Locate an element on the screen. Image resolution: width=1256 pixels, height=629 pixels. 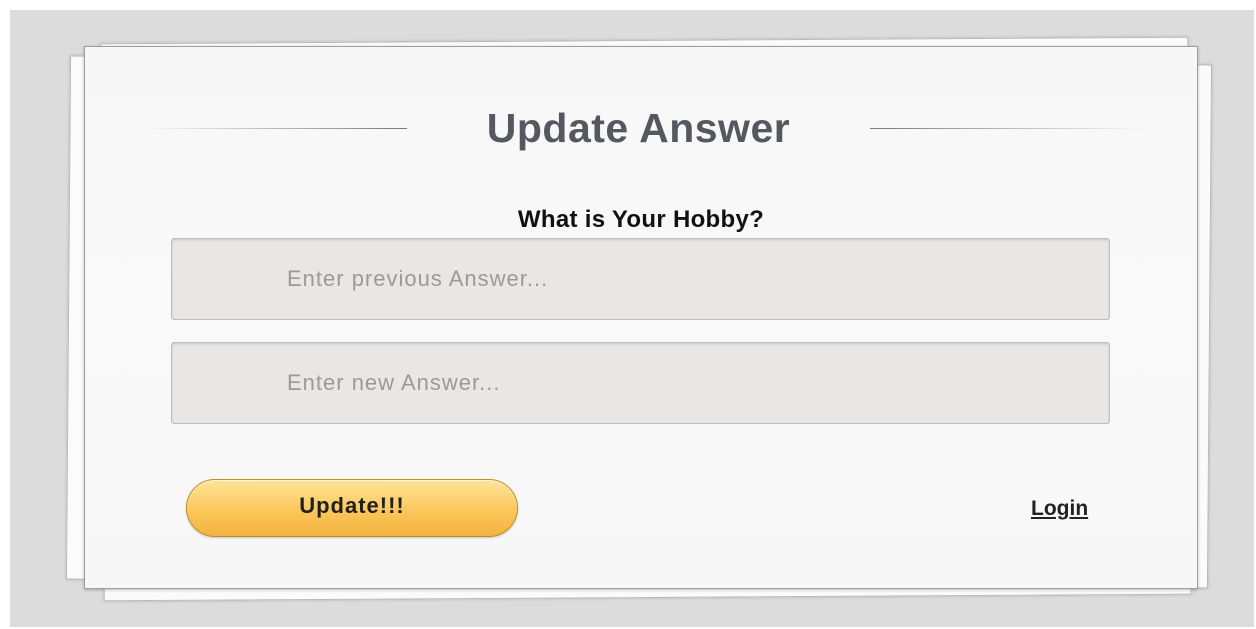
form-title: Update Answer is located at coordinates (638, 128).